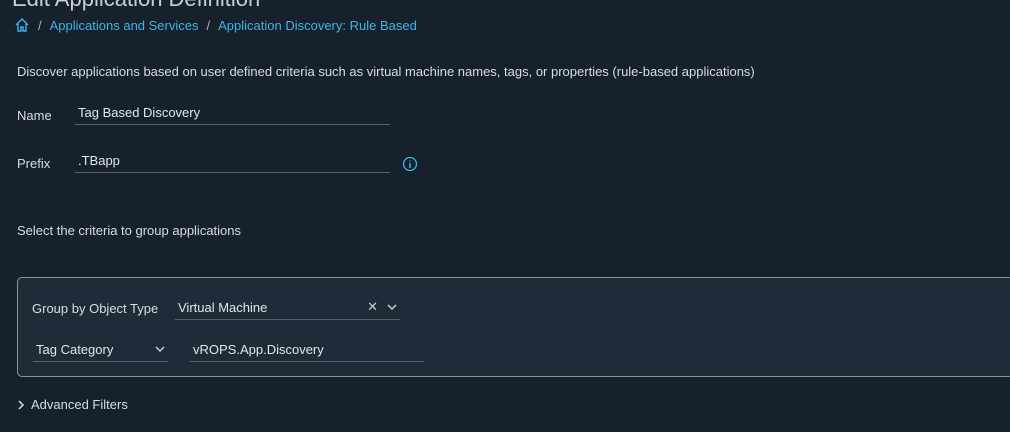  What do you see at coordinates (232, 163) in the screenshot?
I see `prefix-input: .TBapp` at bounding box center [232, 163].